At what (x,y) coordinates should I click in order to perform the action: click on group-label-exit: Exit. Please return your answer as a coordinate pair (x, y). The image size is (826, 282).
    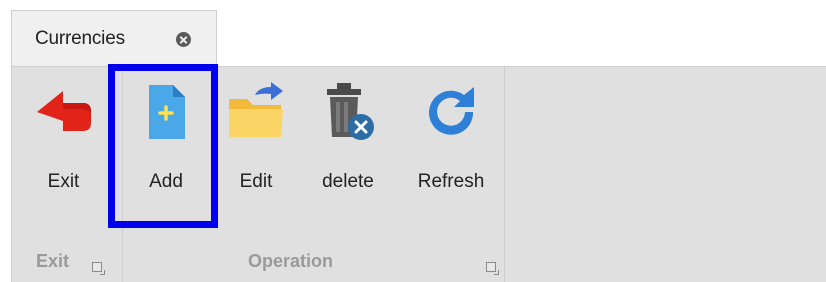
    Looking at the image, I should click on (53, 261).